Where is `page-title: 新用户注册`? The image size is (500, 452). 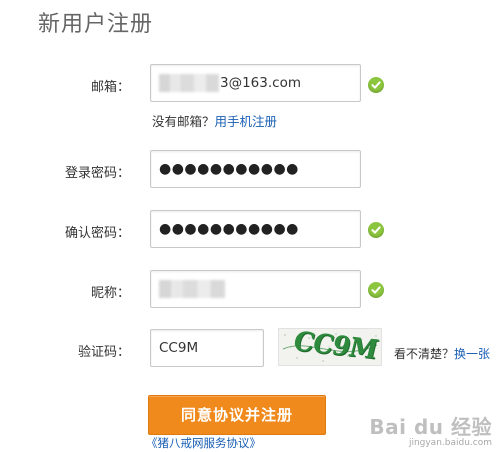
page-title: 新用户注册 is located at coordinates (96, 24).